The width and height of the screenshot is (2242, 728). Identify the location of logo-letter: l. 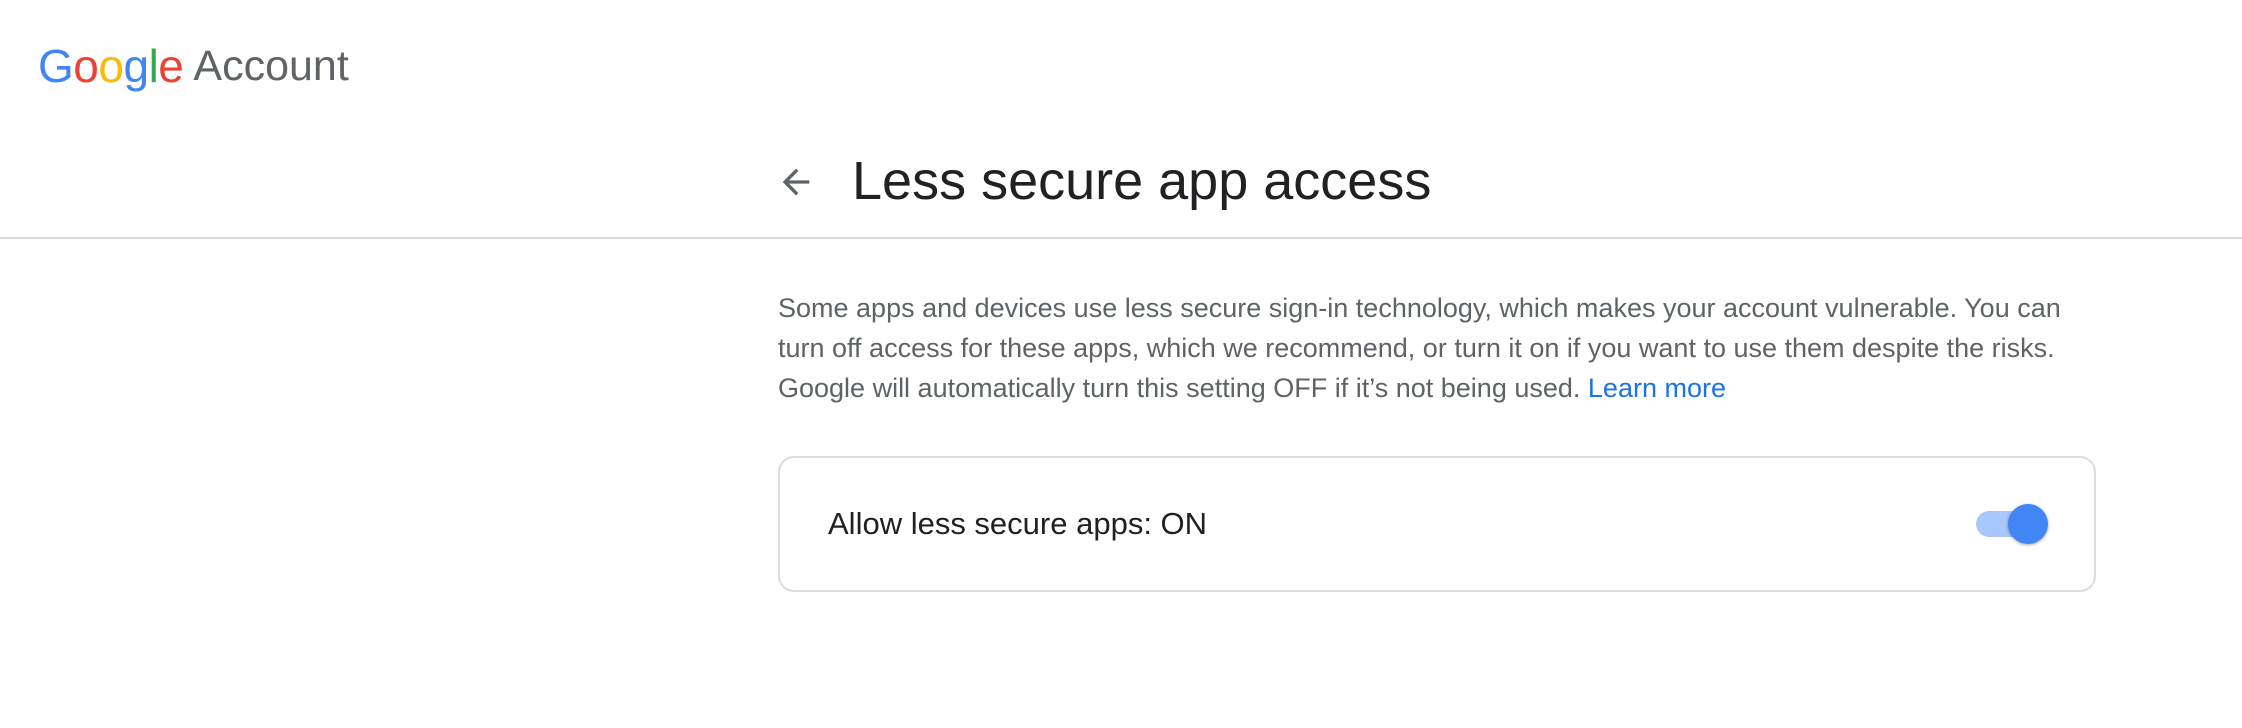
(153, 66).